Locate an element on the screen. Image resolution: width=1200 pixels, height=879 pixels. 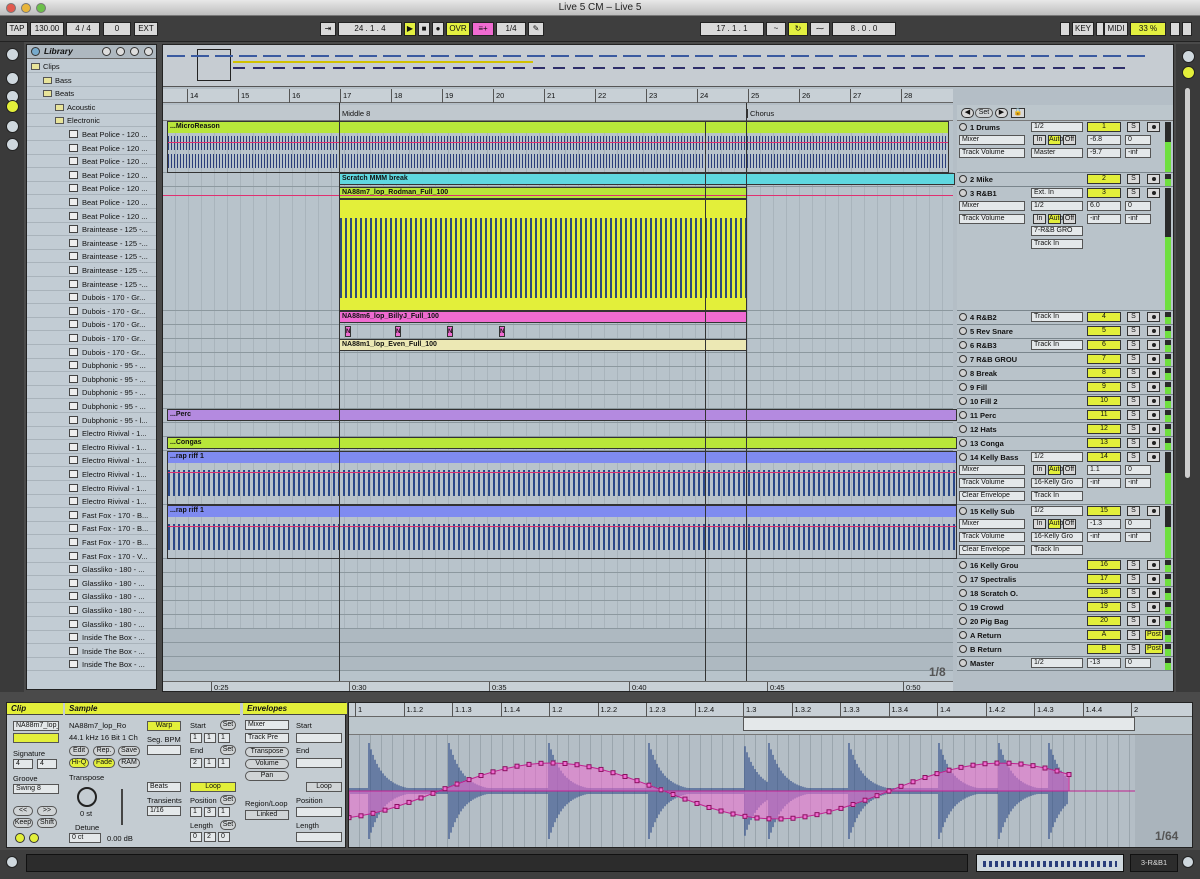
midi-note-clip: N is located at coordinates (502, 331).